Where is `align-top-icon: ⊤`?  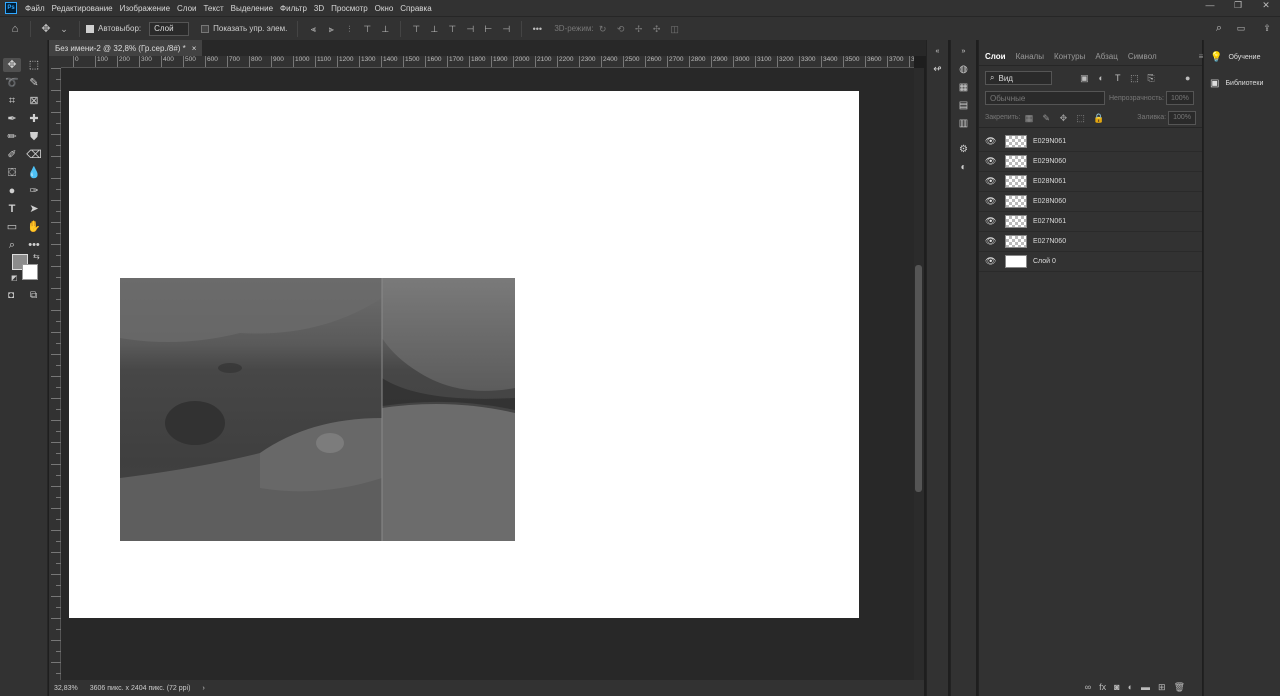
align-top-icon: ⊤ is located at coordinates (367, 29).